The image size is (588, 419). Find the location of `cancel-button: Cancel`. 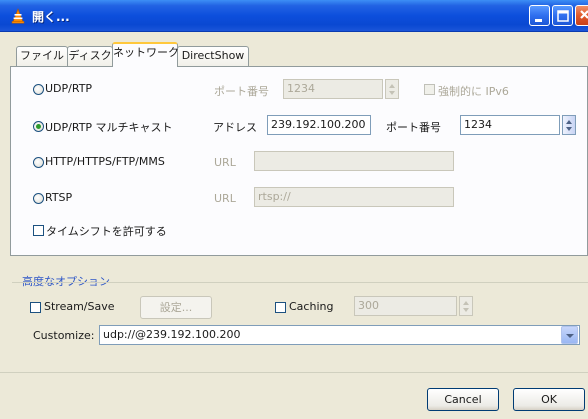

cancel-button: Cancel is located at coordinates (463, 399).